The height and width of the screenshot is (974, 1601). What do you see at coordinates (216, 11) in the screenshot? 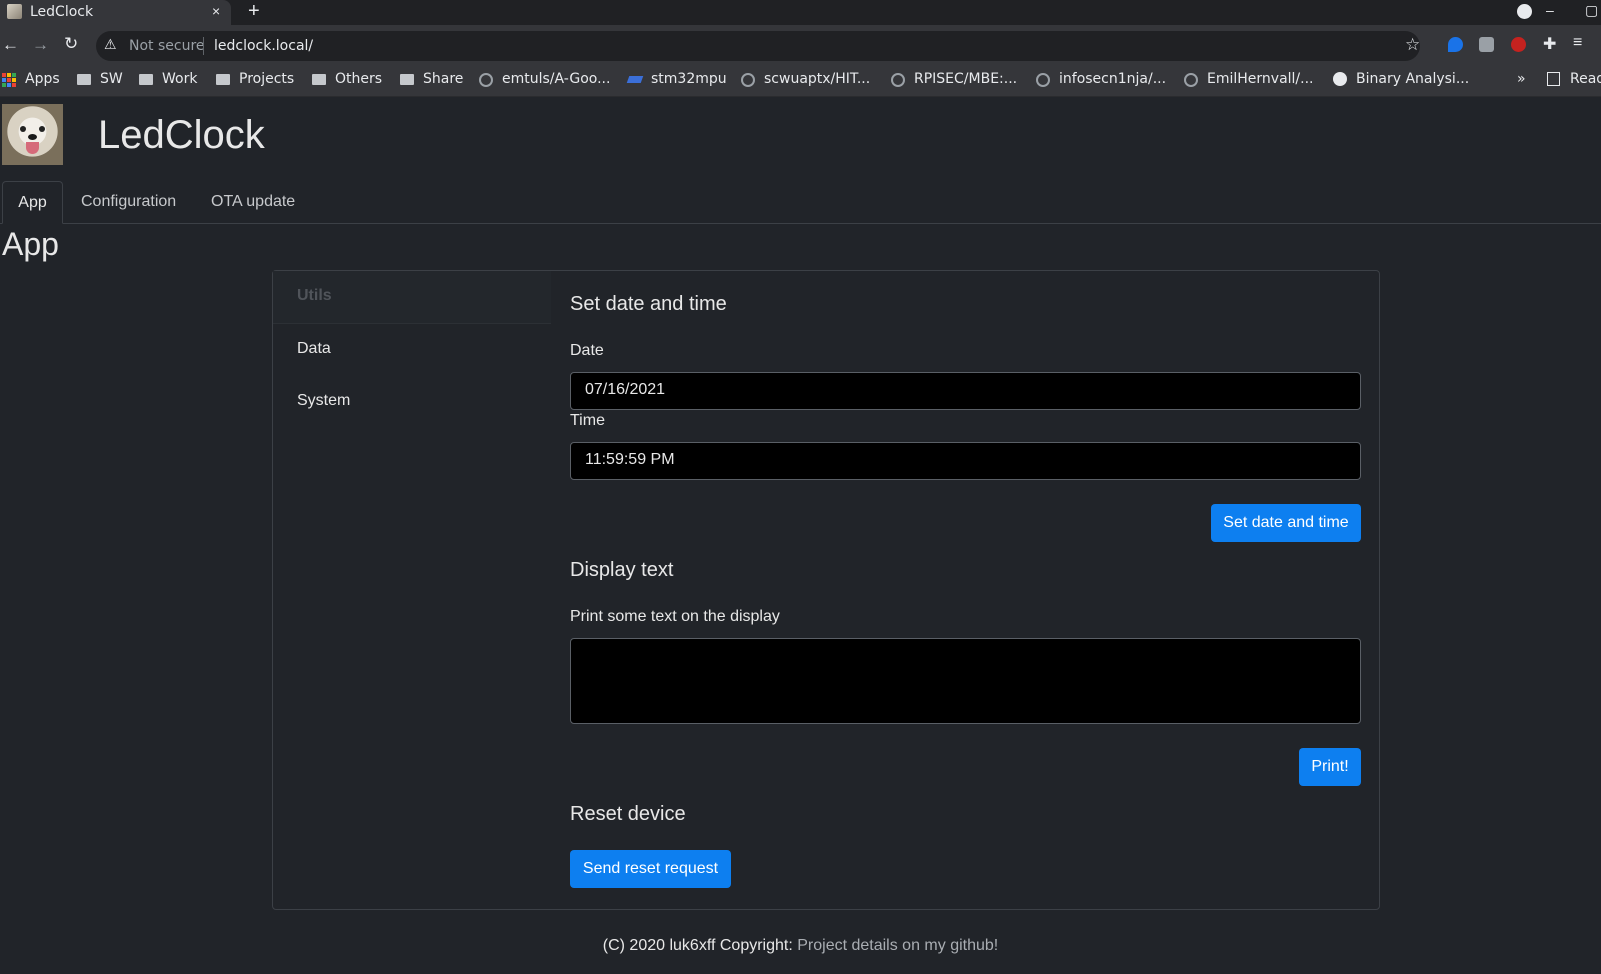
I see `tab-close-icon: ×` at bounding box center [216, 11].